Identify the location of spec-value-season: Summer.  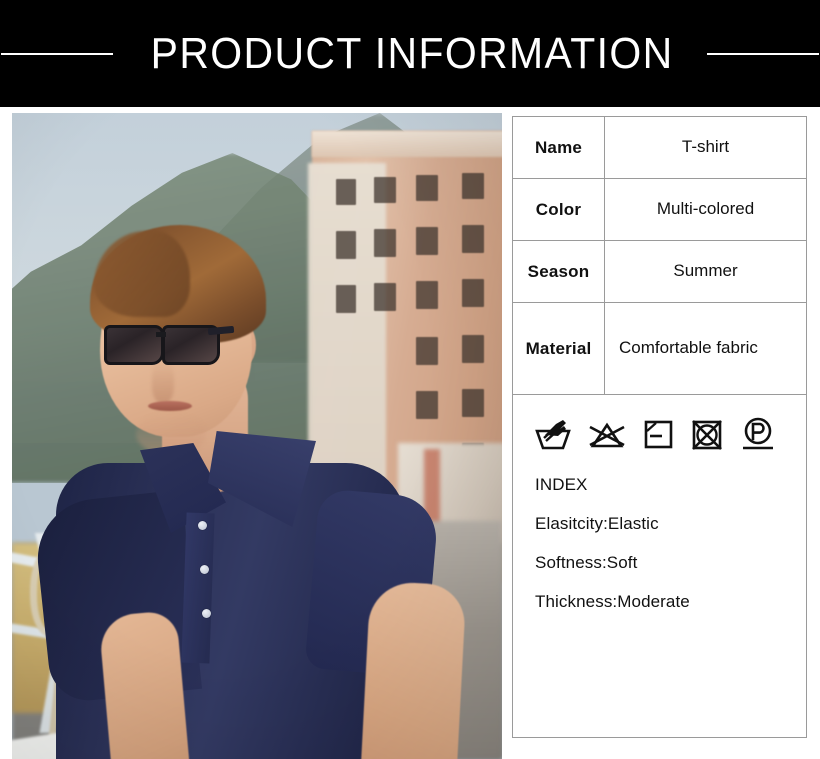
(705, 271).